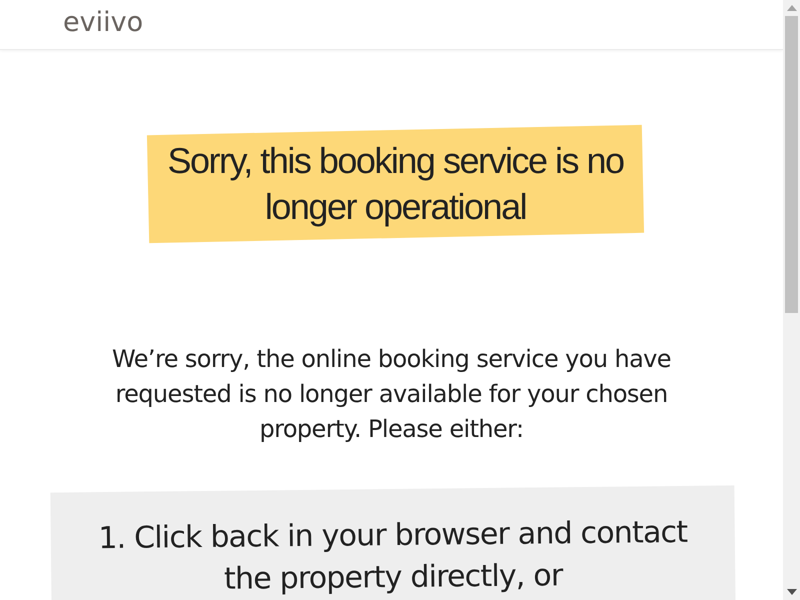 Image resolution: width=800 pixels, height=600 pixels. I want to click on scroll-down-icon, so click(791, 592).